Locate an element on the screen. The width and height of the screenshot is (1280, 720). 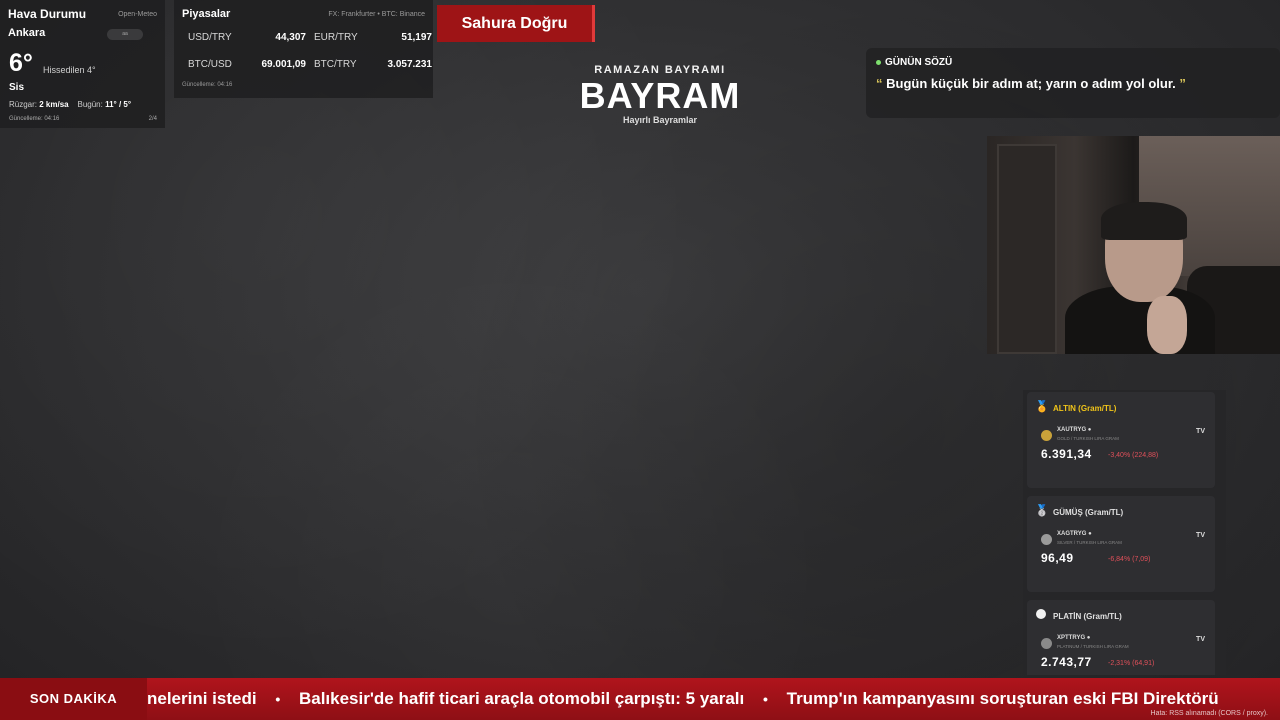
webcam-person-hair is located at coordinates (1144, 221).